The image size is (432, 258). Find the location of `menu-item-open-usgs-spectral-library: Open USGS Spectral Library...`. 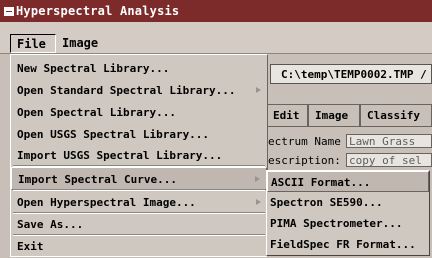

menu-item-open-usgs-spectral-library: Open USGS Spectral Library... is located at coordinates (139, 134).